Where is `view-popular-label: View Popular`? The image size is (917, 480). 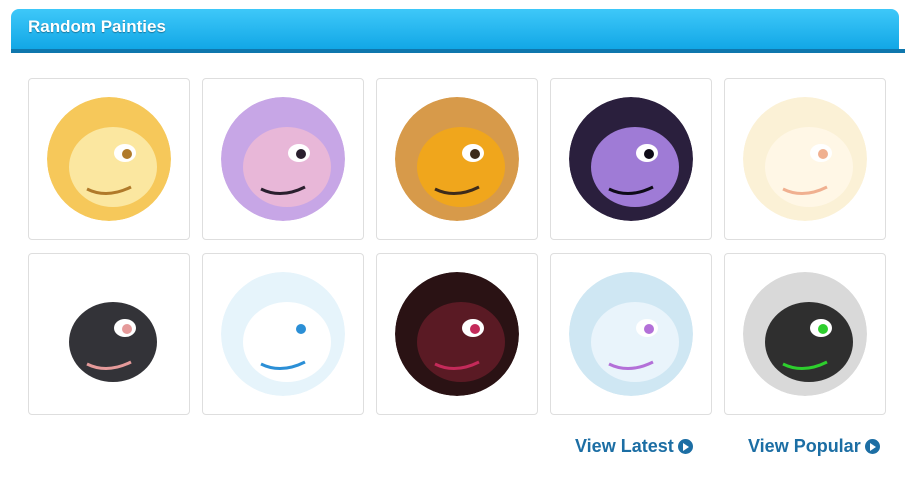 view-popular-label: View Popular is located at coordinates (804, 446).